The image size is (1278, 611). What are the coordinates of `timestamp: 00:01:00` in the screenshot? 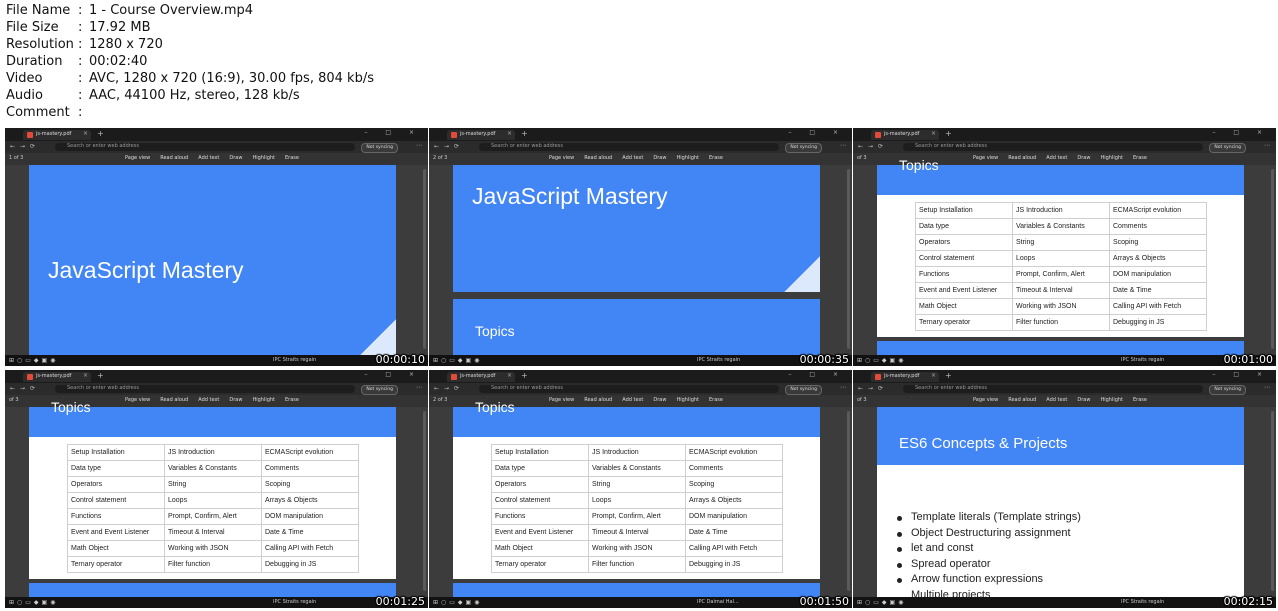 It's located at (1248, 359).